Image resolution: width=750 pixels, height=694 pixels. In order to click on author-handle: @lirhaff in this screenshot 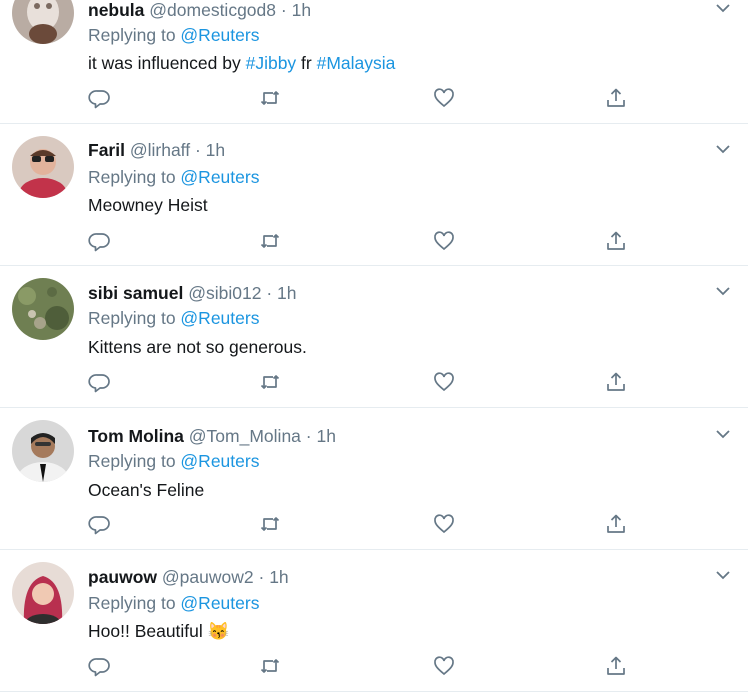, I will do `click(160, 150)`.